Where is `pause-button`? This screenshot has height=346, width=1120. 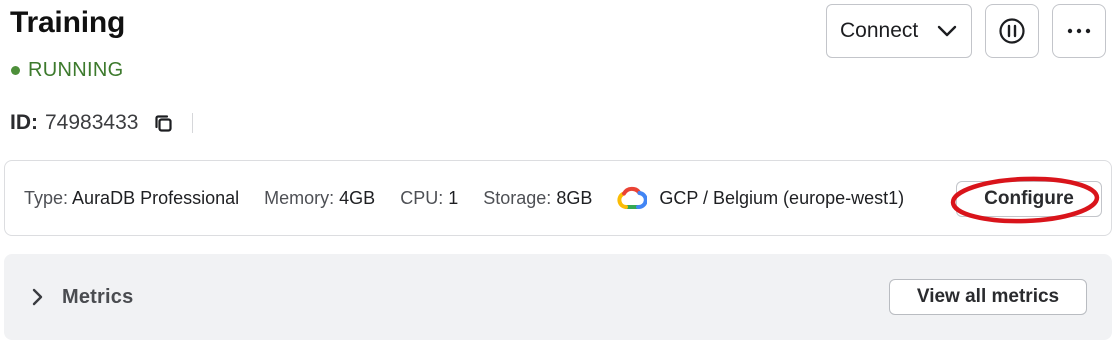
pause-button is located at coordinates (1012, 31).